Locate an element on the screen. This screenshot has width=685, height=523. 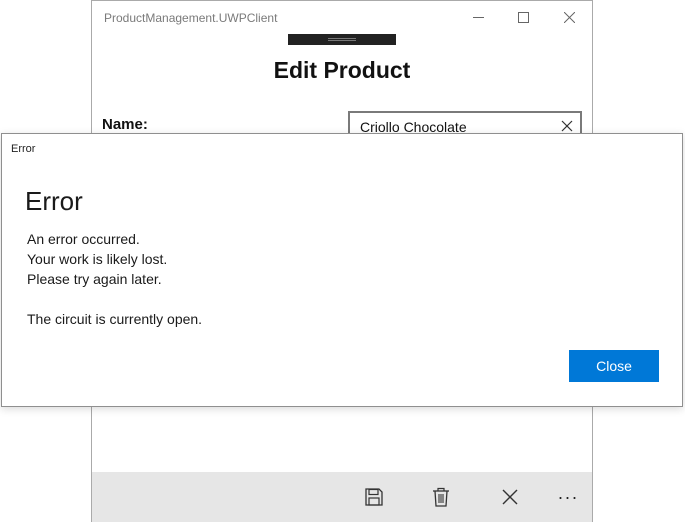
cancel-icon is located at coordinates (510, 497).